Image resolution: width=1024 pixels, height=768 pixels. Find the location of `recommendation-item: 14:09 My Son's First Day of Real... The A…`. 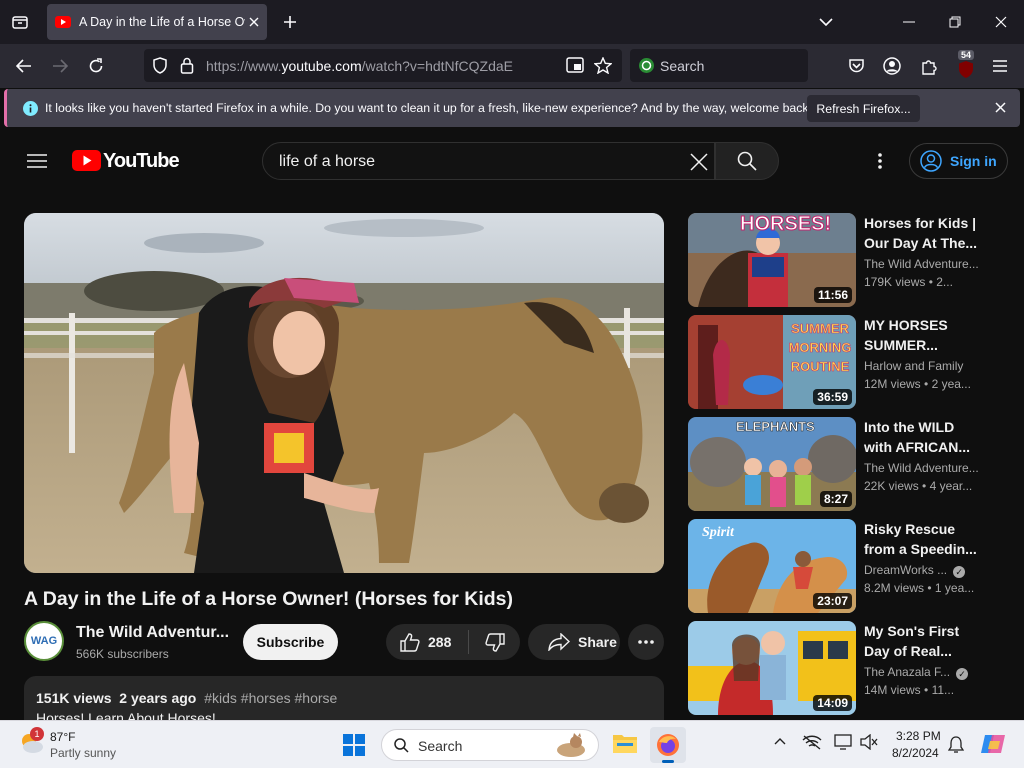

recommendation-item: 14:09 My Son's First Day of Real... The A… is located at coordinates (853, 668).